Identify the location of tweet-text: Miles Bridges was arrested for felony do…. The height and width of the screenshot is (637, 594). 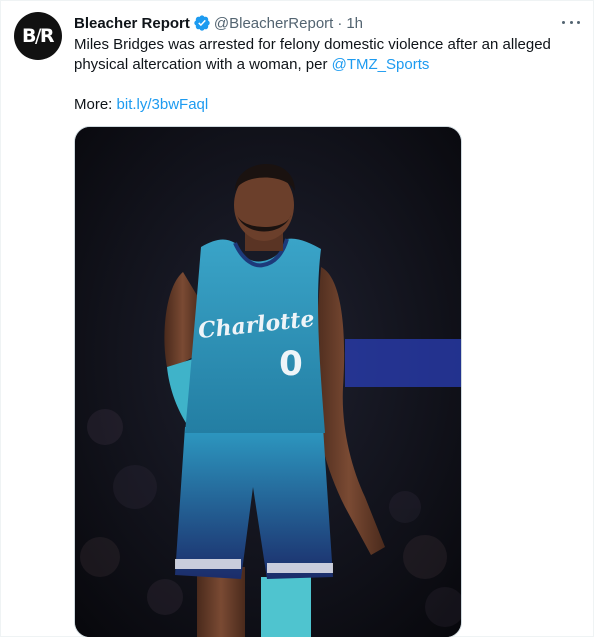
(324, 75).